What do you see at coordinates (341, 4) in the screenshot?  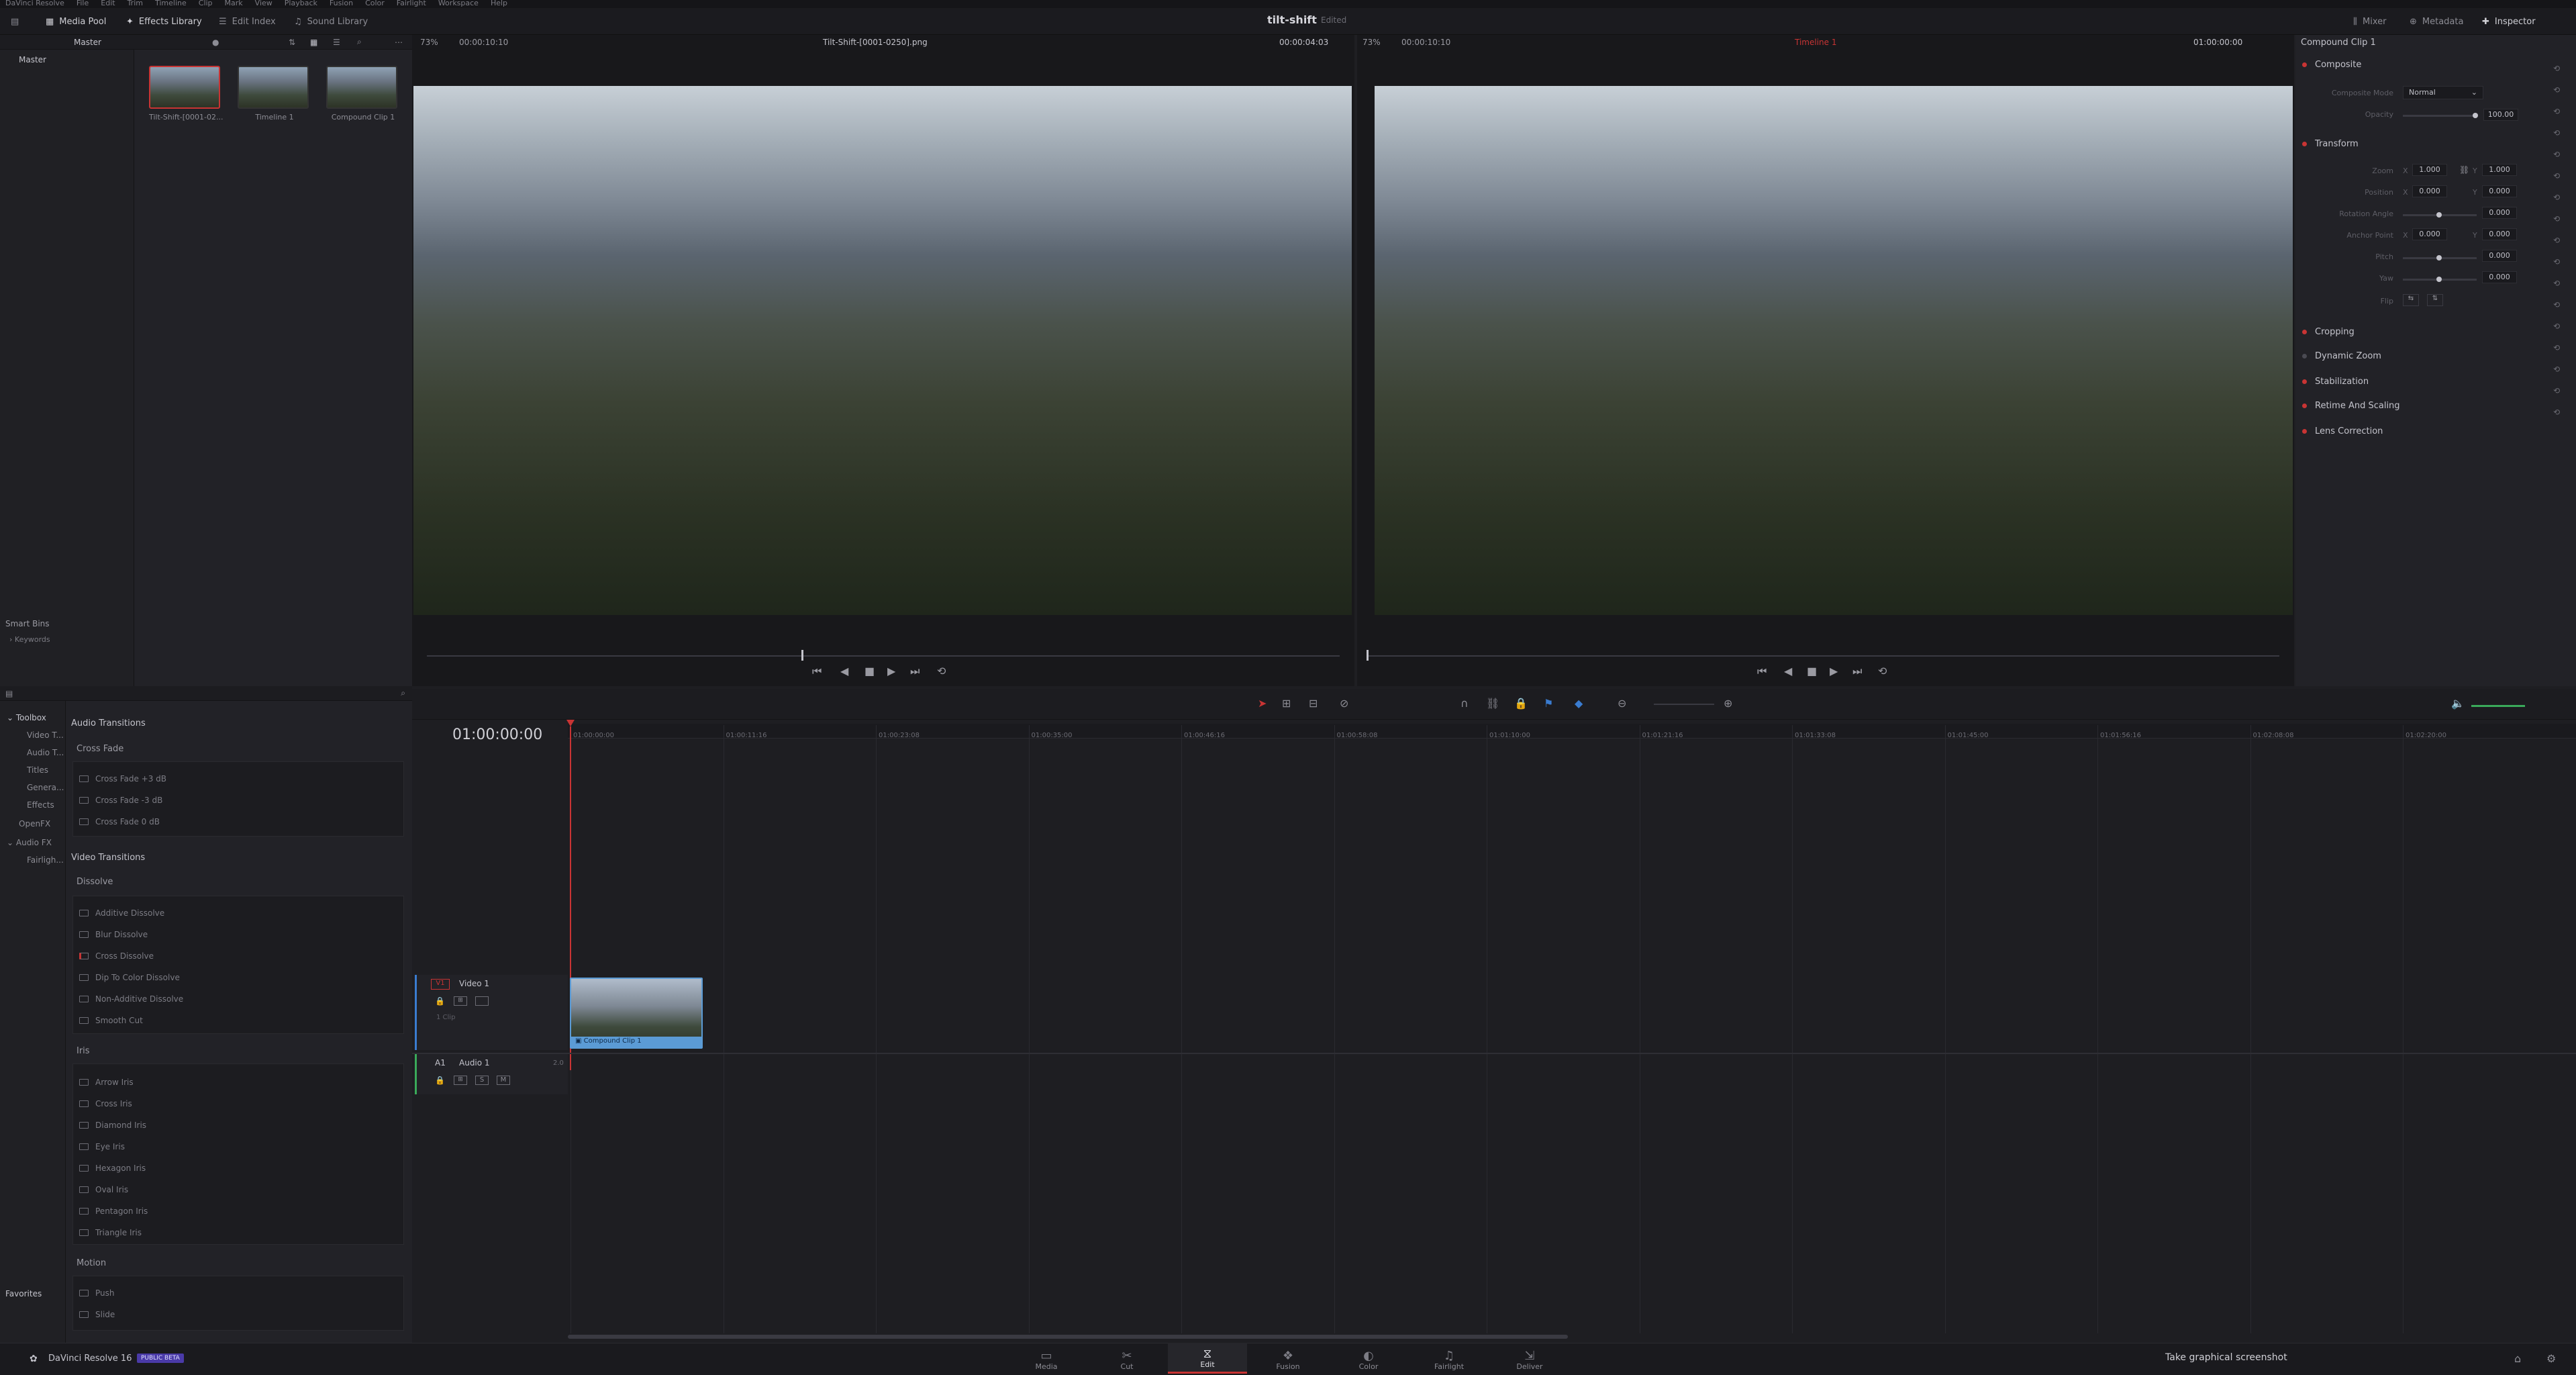 I see `menu-item: Fusion` at bounding box center [341, 4].